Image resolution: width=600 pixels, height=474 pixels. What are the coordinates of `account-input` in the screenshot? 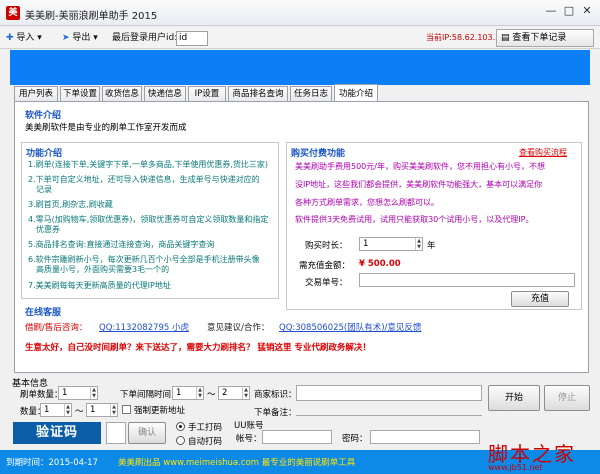 It's located at (297, 437).